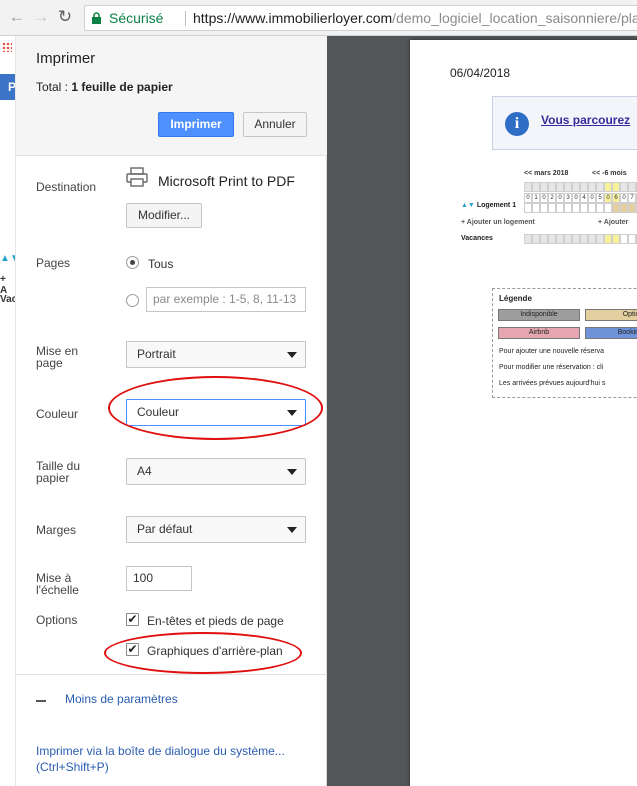 Image resolution: width=637 pixels, height=786 pixels. What do you see at coordinates (56, 530) in the screenshot?
I see `margins-label: Marges` at bounding box center [56, 530].